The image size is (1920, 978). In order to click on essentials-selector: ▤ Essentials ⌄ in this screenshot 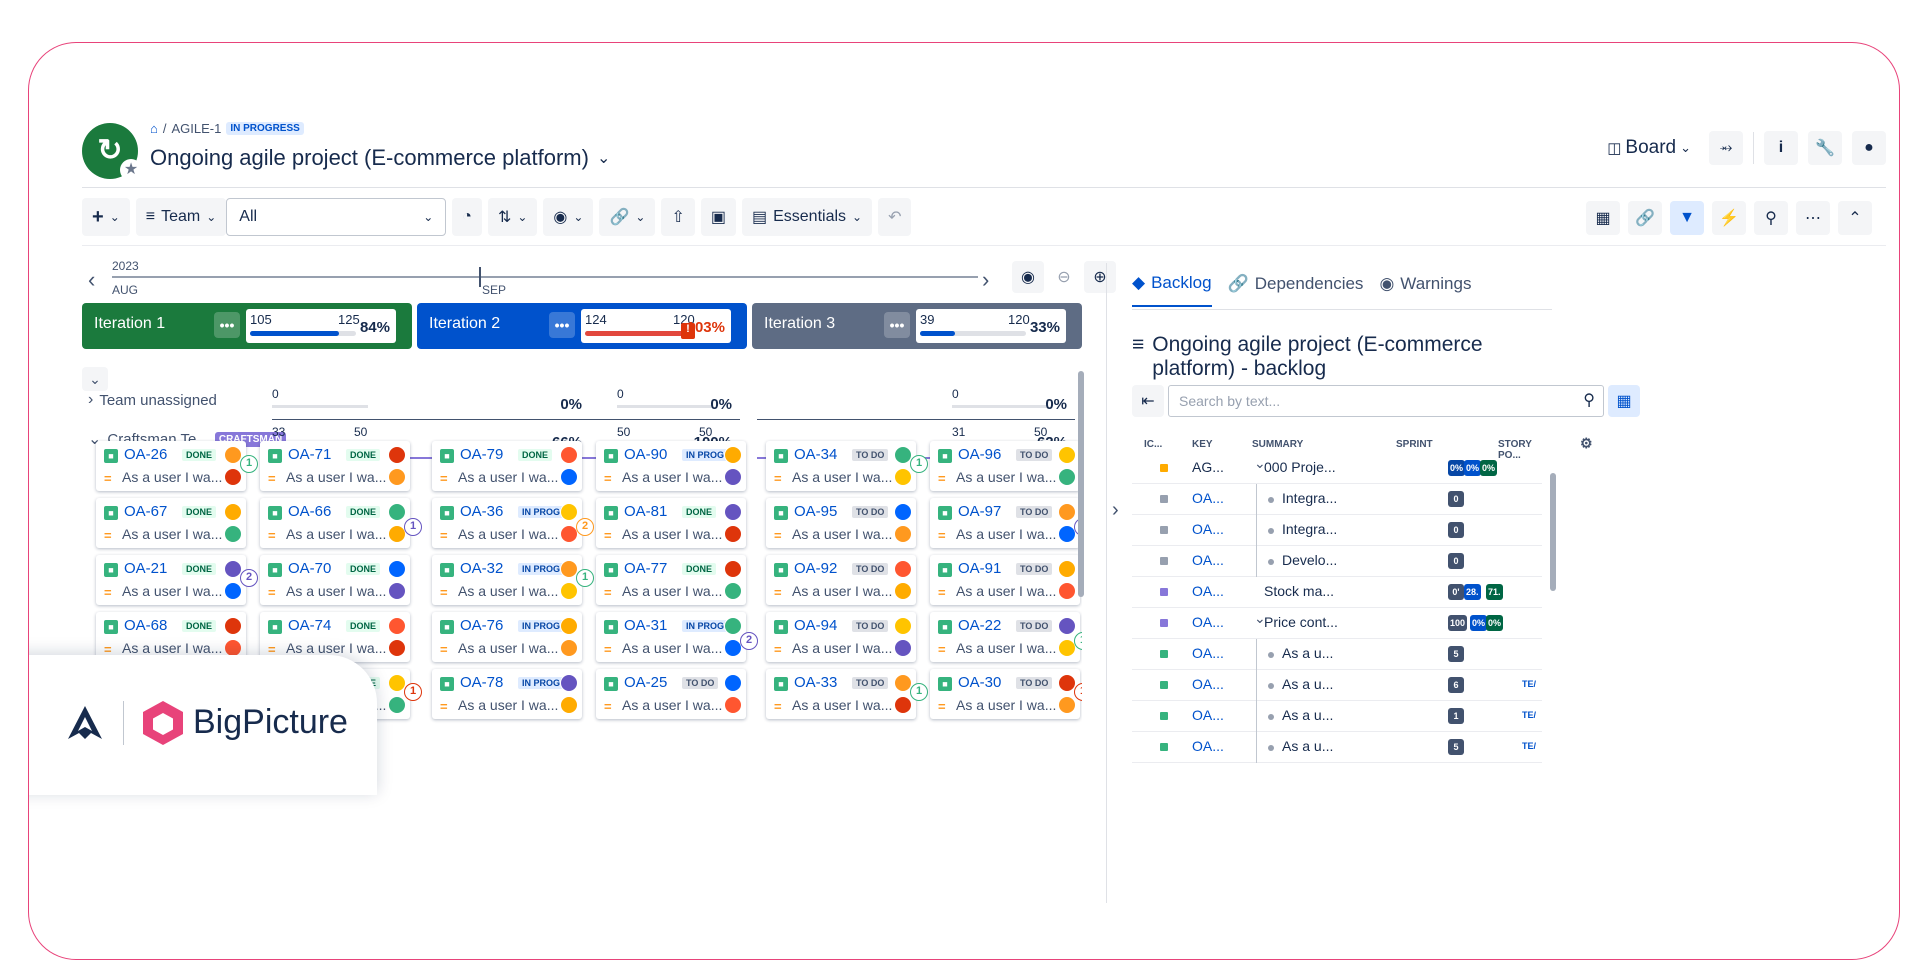, I will do `click(807, 217)`.